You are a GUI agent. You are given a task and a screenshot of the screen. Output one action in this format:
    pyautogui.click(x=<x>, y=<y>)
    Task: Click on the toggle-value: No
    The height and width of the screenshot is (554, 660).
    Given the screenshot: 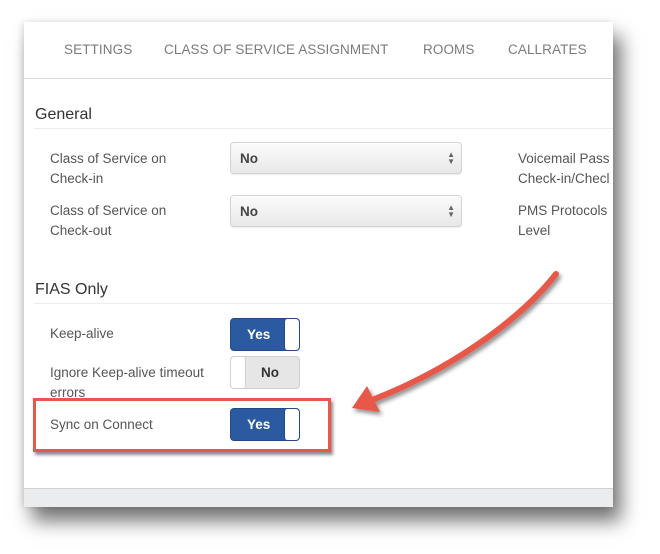 What is the action you would take?
    pyautogui.click(x=270, y=372)
    